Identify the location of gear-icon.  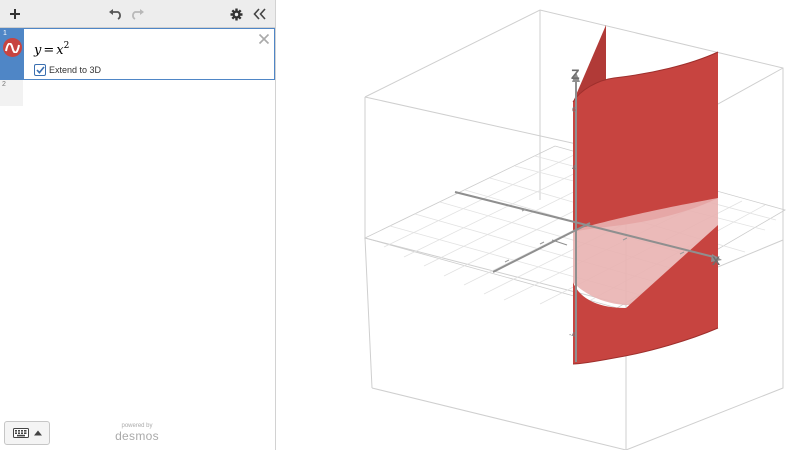
(236, 14).